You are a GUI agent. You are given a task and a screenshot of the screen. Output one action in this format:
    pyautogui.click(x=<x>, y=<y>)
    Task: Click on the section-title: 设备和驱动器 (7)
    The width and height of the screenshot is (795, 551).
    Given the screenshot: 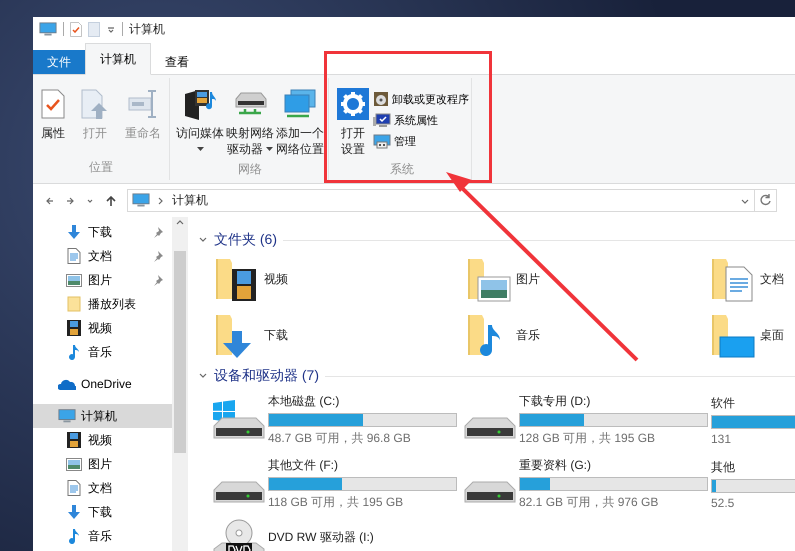 What is the action you would take?
    pyautogui.click(x=266, y=376)
    